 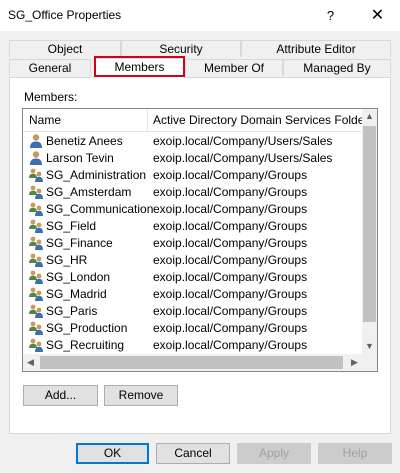 I want to click on list-item: SG_Madrid exoip.local/Company/Groups, so click(x=192, y=294).